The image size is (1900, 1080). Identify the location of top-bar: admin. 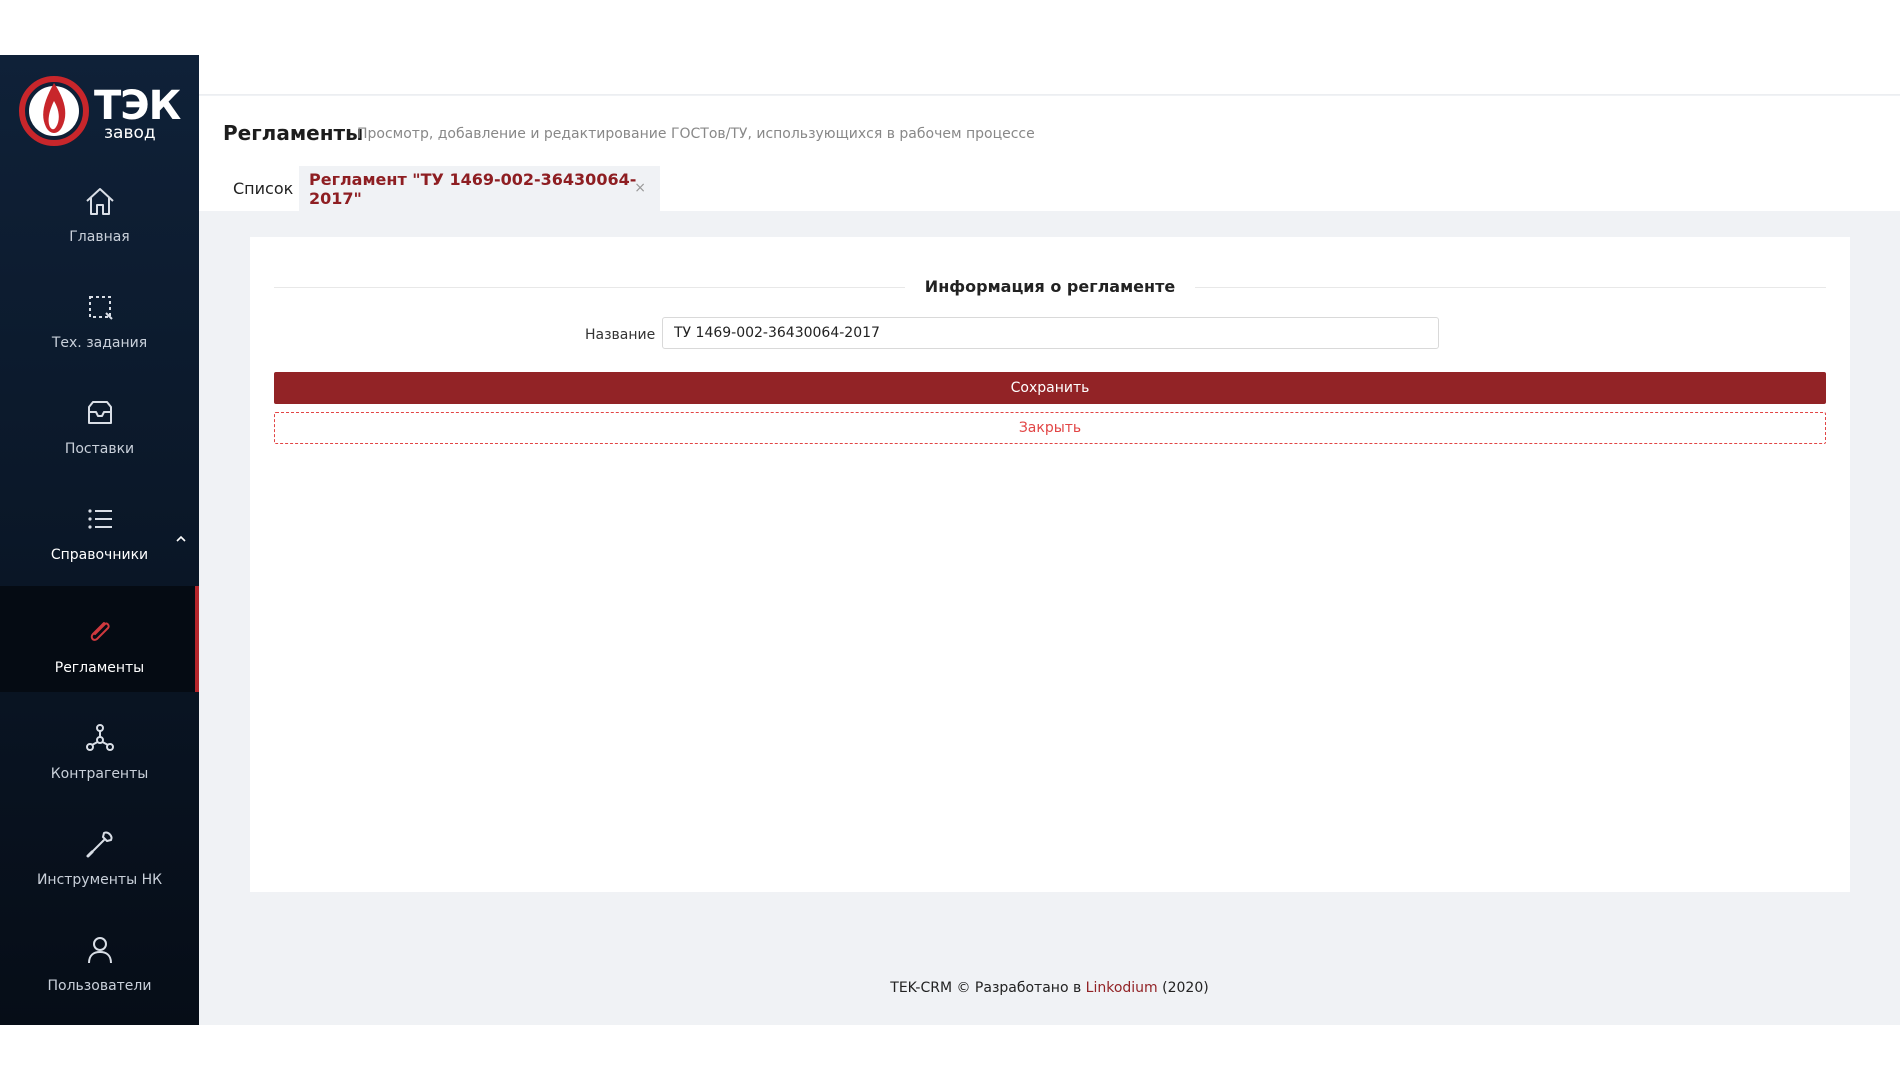
(1049, 75).